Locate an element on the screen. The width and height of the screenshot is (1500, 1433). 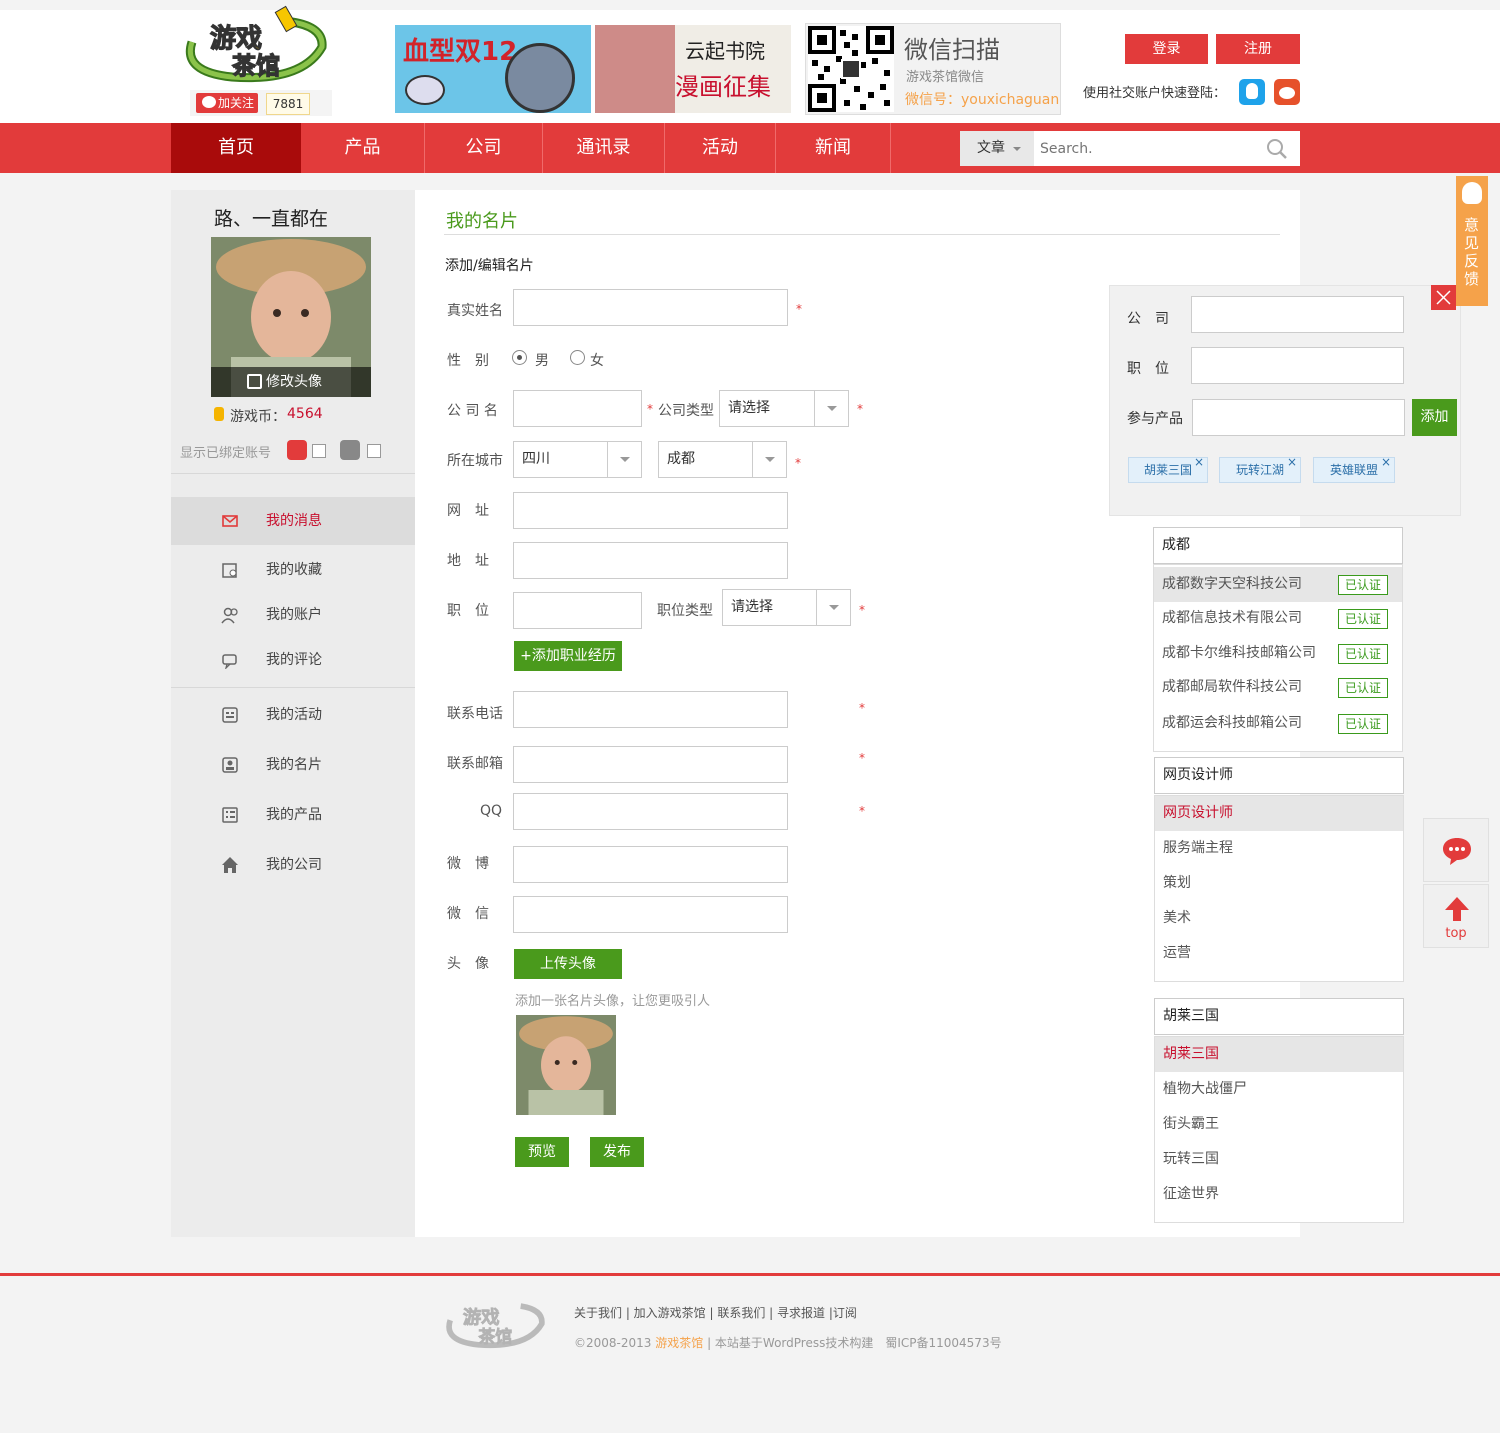
product-tag: 英雄联盟 × is located at coordinates (1354, 469).